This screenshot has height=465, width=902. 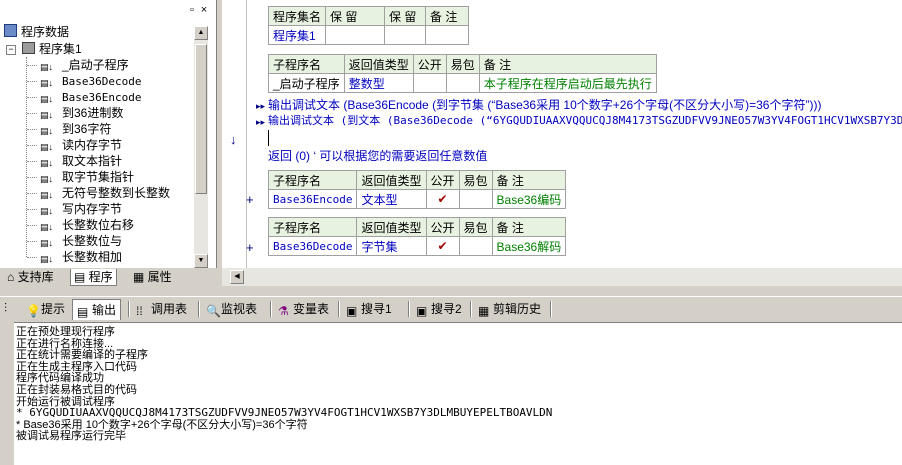 What do you see at coordinates (378, 83) in the screenshot?
I see `sub-return-cell: 整数型` at bounding box center [378, 83].